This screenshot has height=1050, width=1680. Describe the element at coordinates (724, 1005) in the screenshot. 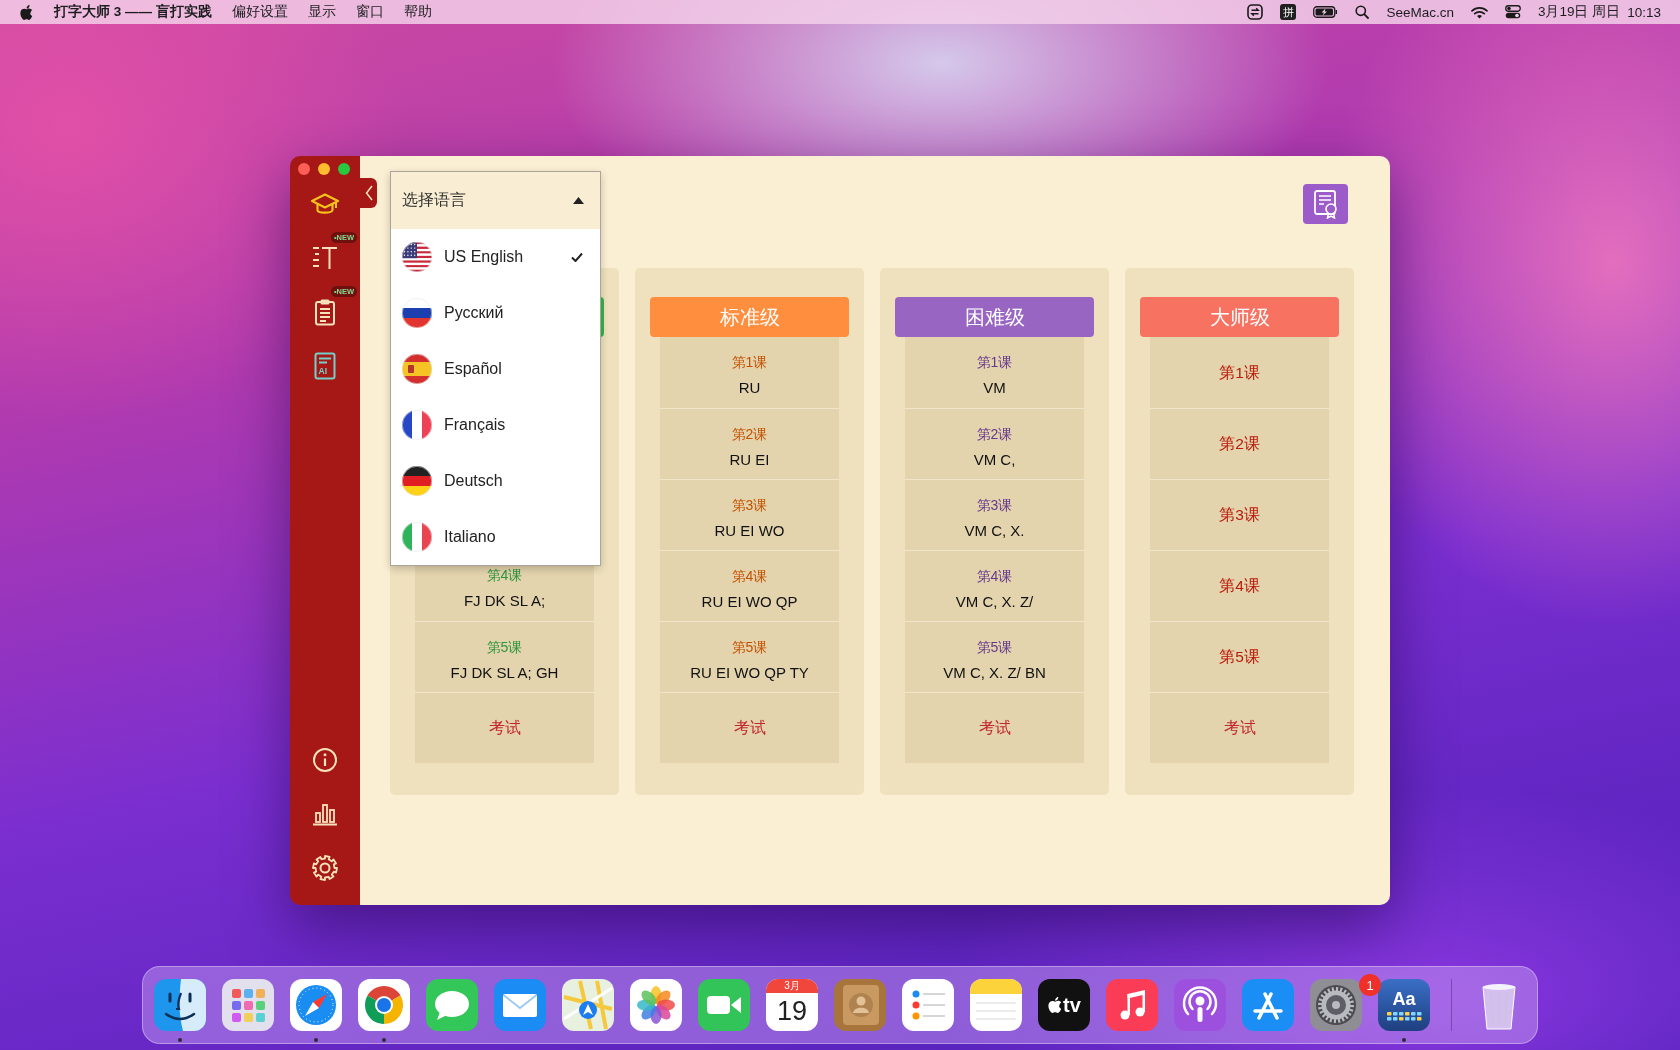

I see `video-camera-icon` at that location.